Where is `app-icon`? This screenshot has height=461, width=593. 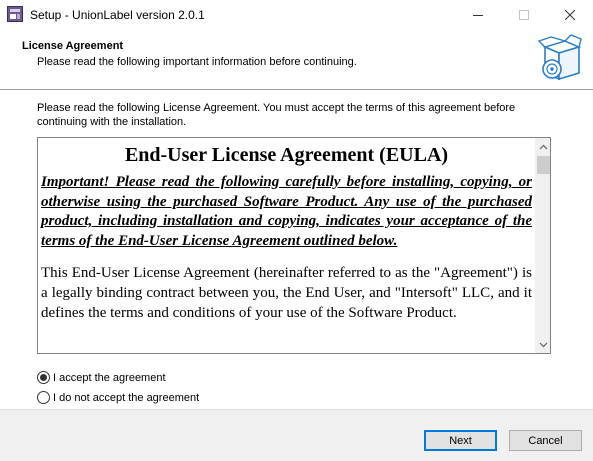
app-icon is located at coordinates (15, 14).